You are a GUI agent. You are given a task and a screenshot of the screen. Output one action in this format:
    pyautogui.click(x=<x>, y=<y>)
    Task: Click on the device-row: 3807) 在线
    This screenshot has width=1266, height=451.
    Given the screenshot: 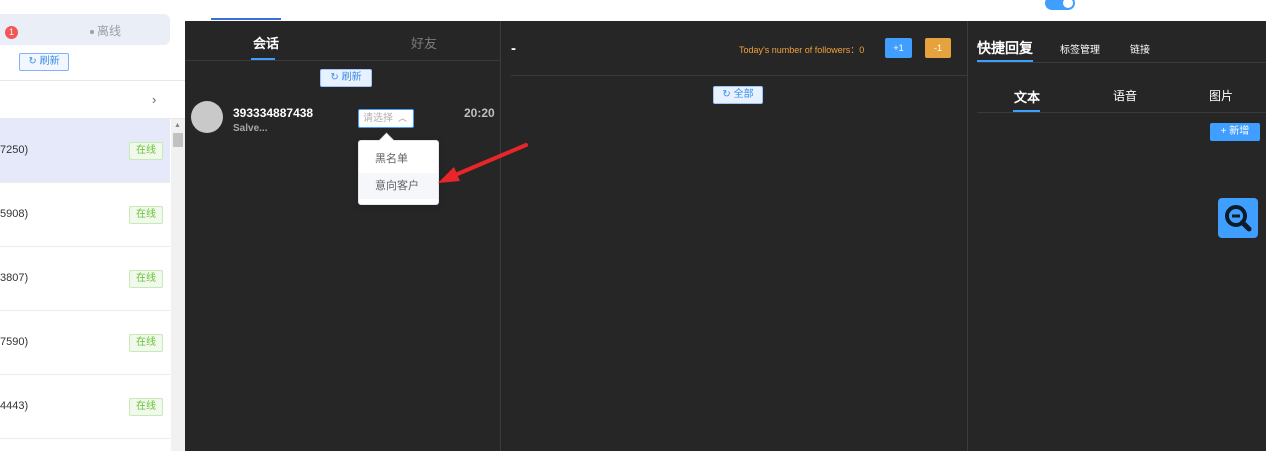 What is the action you would take?
    pyautogui.click(x=85, y=279)
    